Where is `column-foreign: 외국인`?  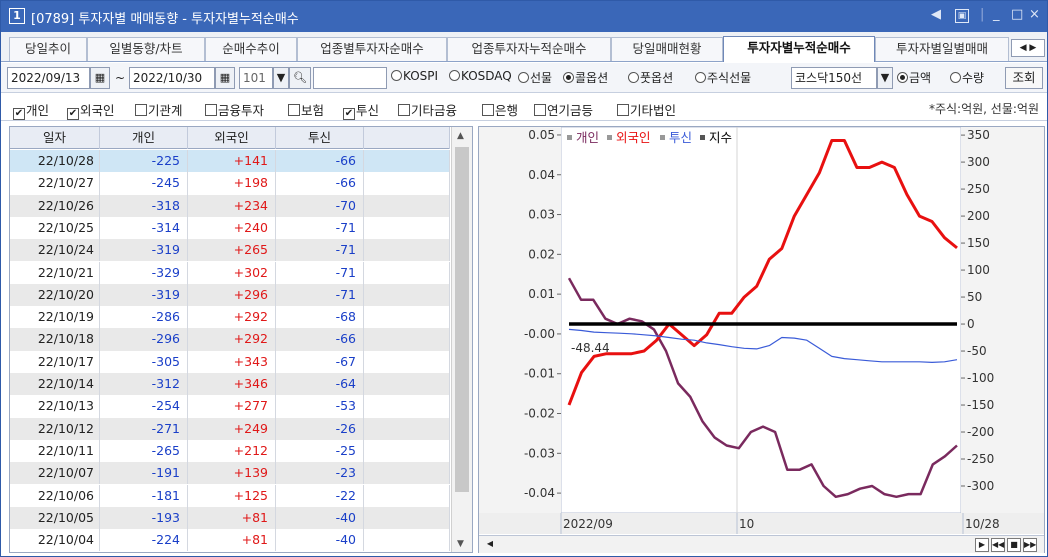
column-foreign: 외국인 is located at coordinates (232, 138).